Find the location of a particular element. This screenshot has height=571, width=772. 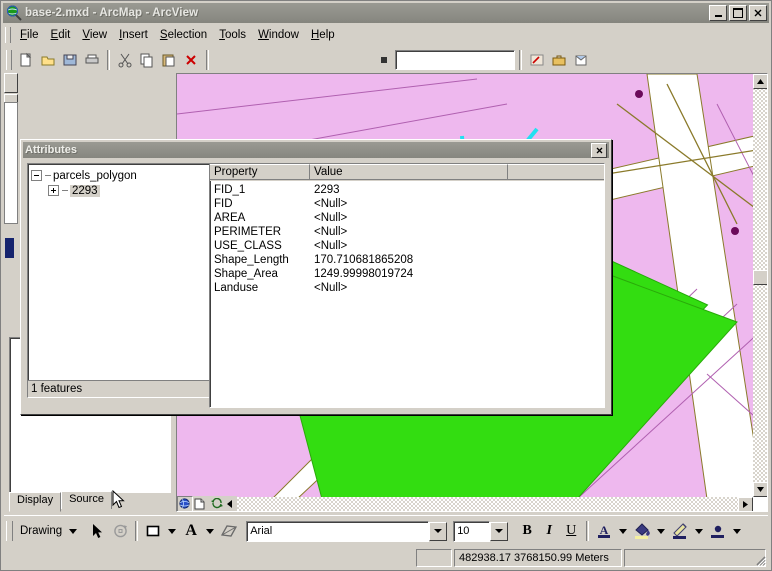

font-size-dropdown-button is located at coordinates (499, 531).